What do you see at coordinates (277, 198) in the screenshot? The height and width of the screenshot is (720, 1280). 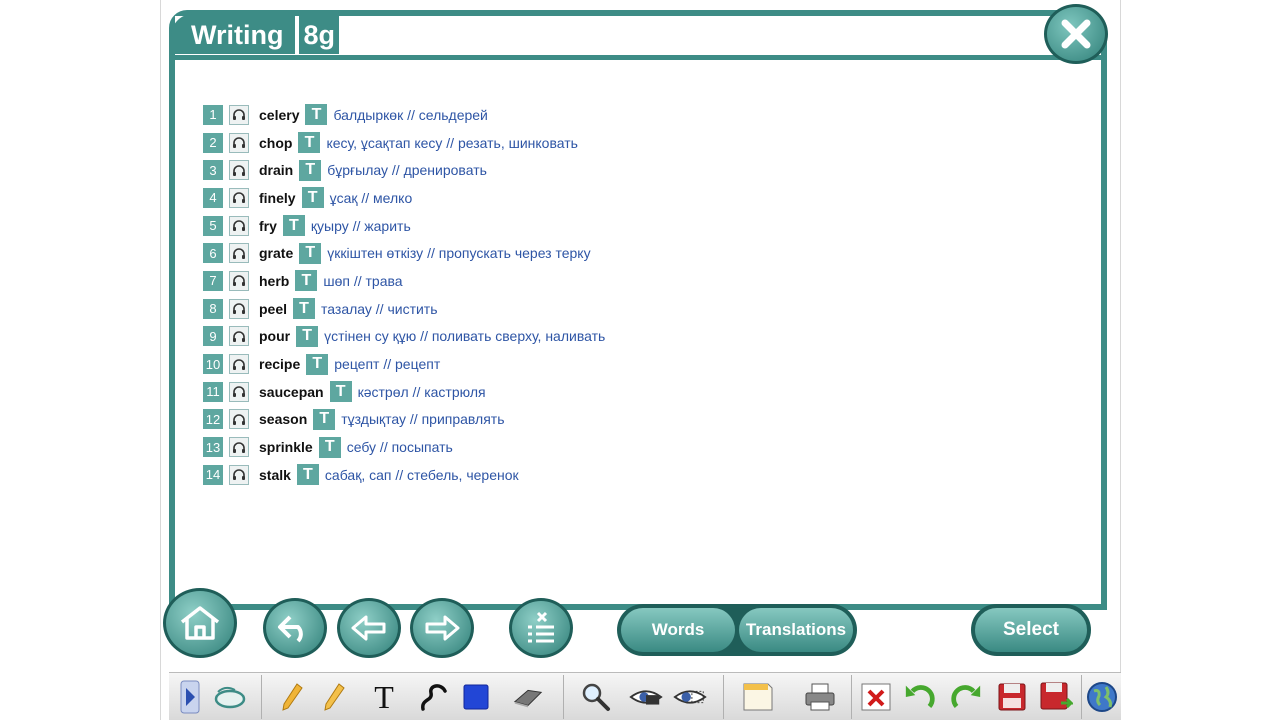 I see `word-text: finely` at bounding box center [277, 198].